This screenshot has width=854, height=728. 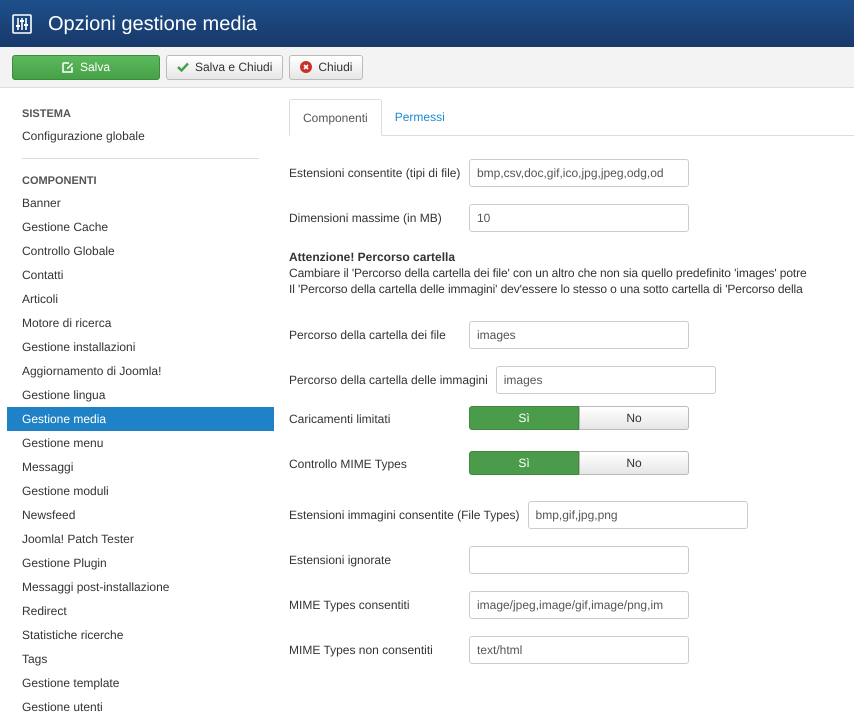 What do you see at coordinates (140, 467) in the screenshot?
I see `sidebar-item: Messaggi` at bounding box center [140, 467].